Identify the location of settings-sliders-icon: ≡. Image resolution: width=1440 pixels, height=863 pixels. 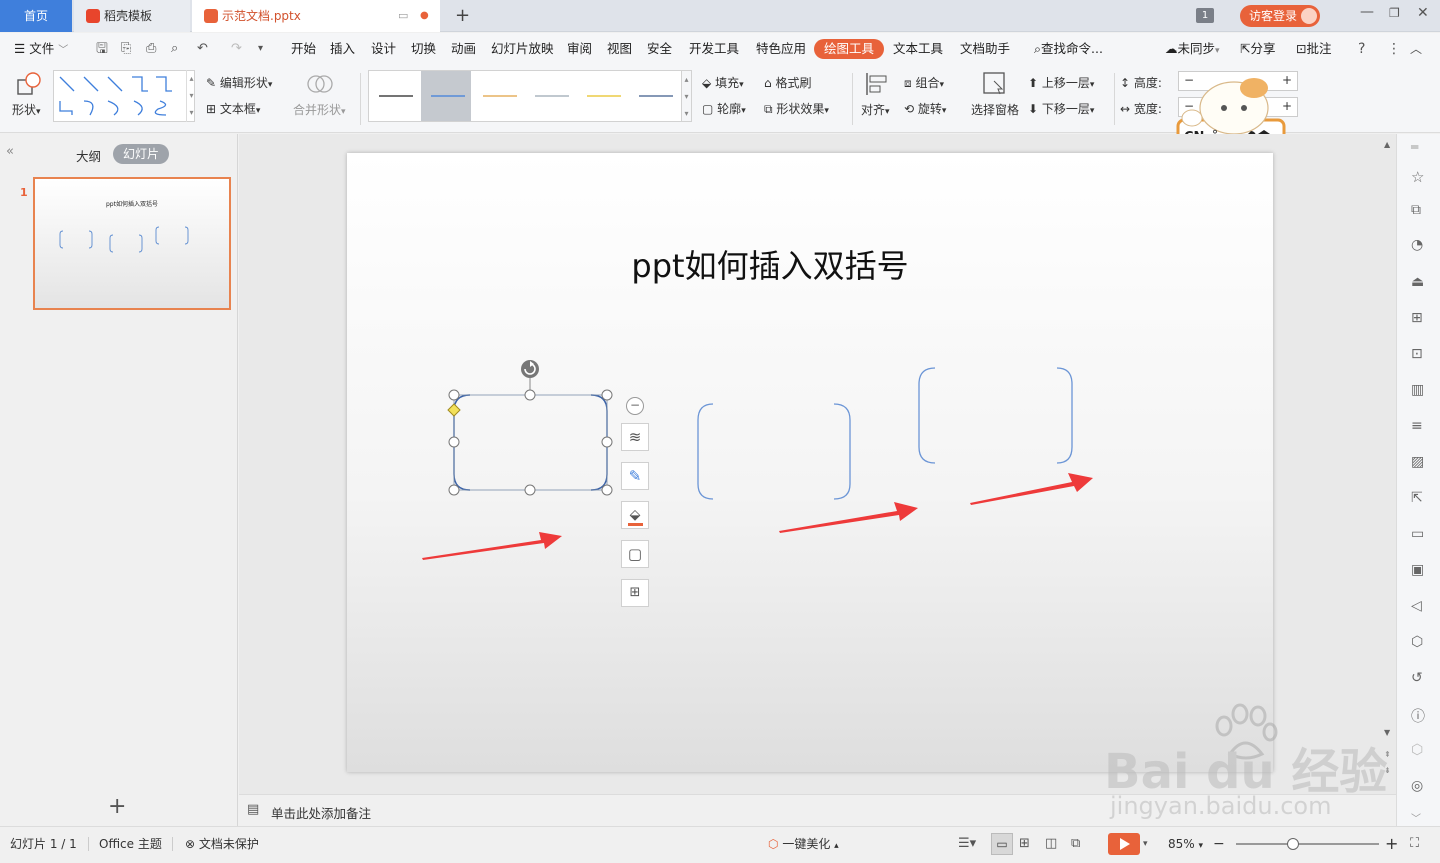
(1417, 426).